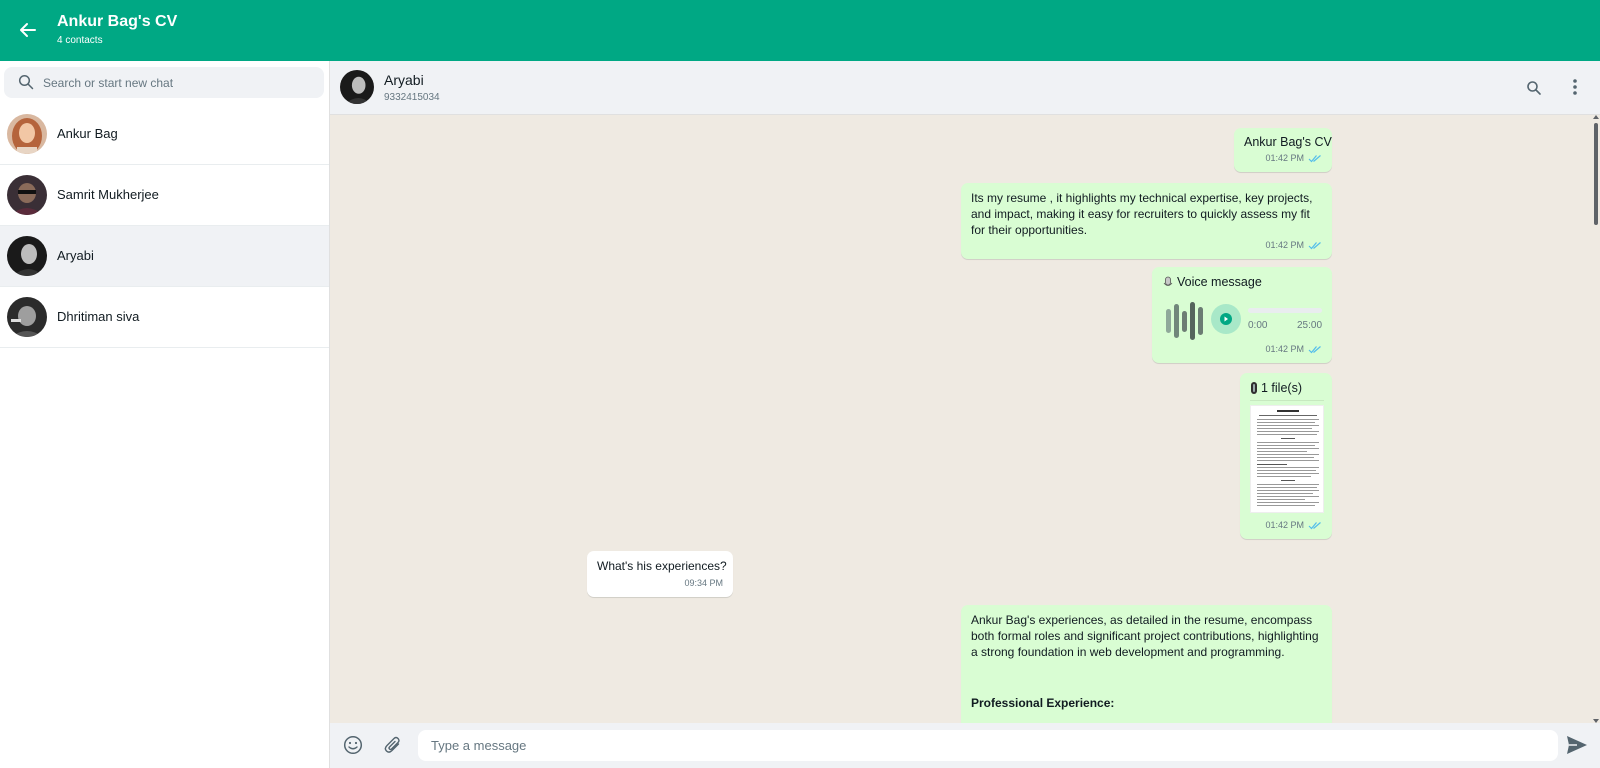 The image size is (1600, 768). I want to click on contact-name: Aryabi, so click(75, 255).